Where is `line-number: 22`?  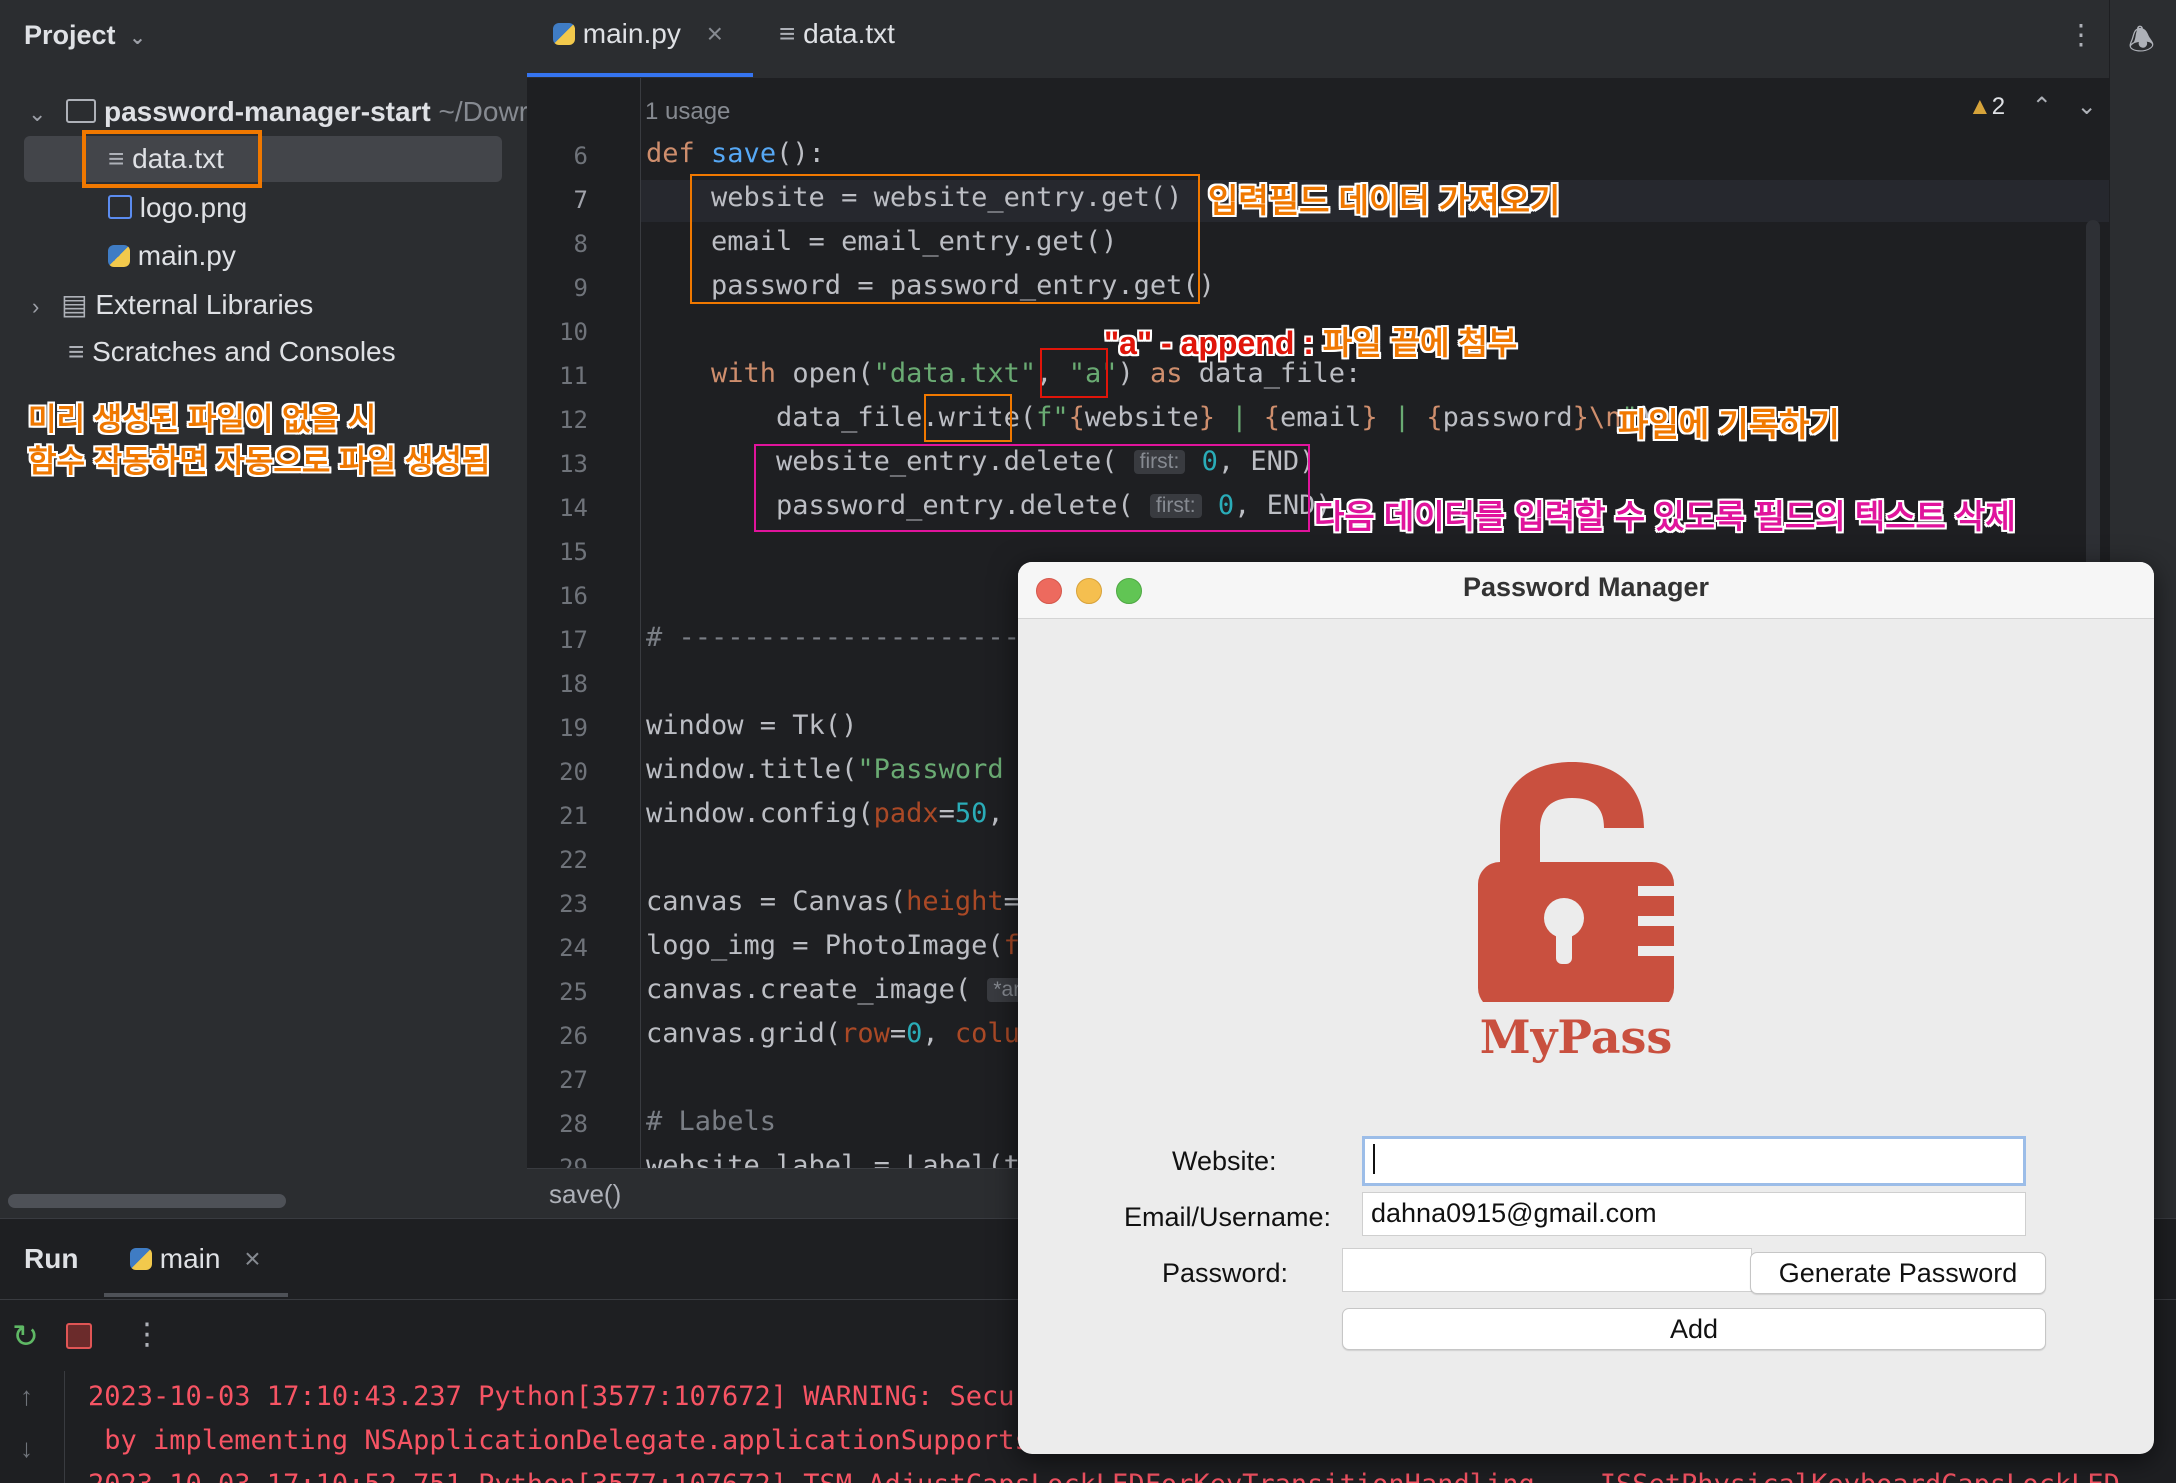 line-number: 22 is located at coordinates (573, 860).